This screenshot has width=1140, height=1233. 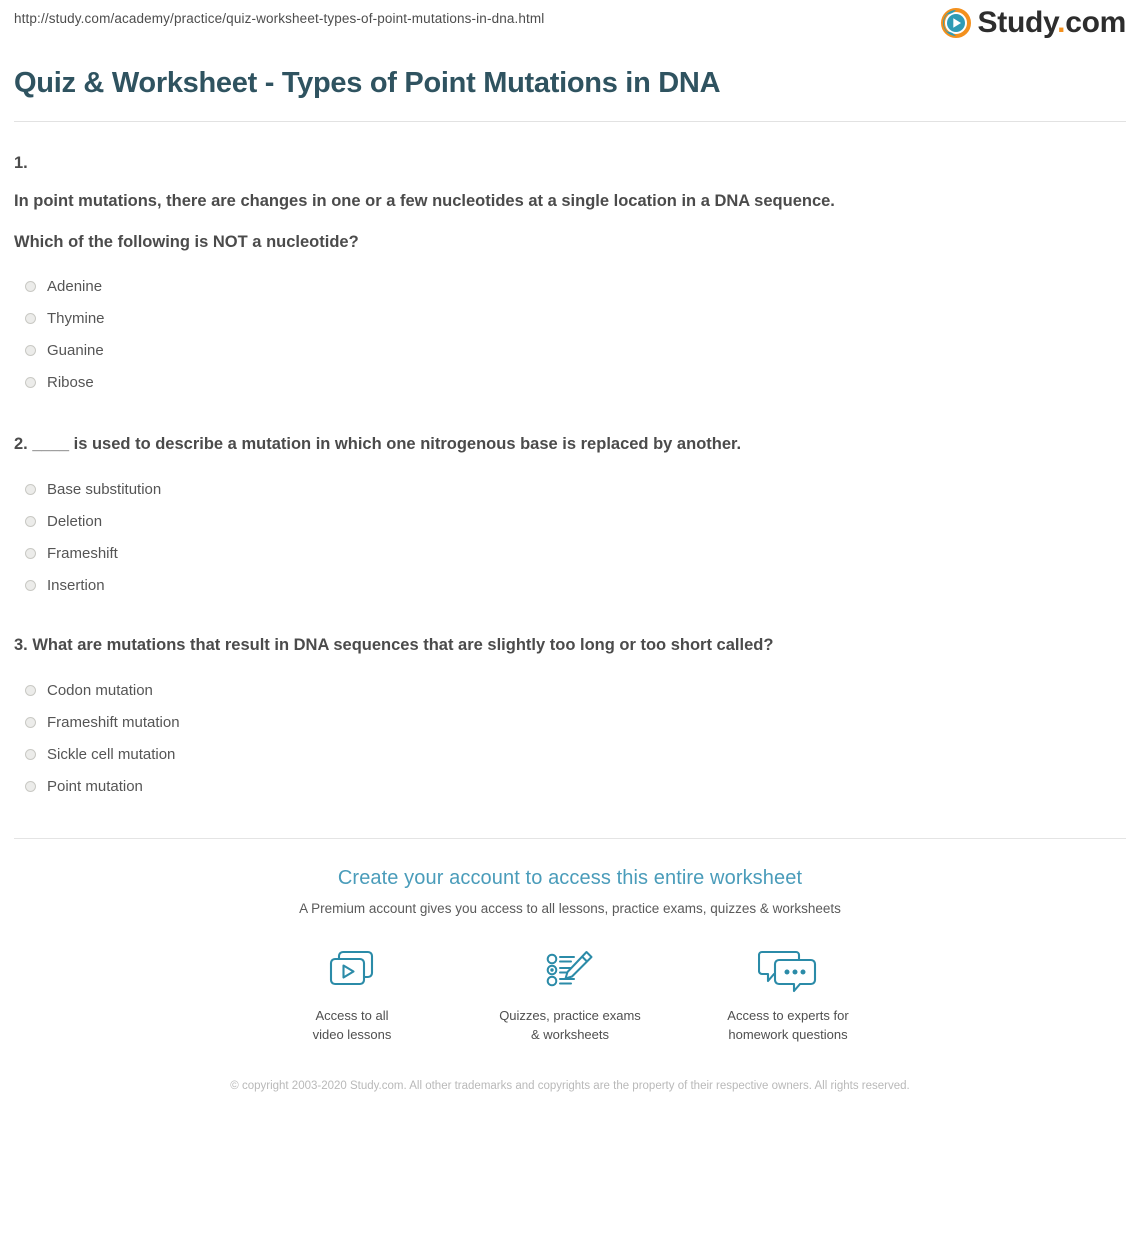 What do you see at coordinates (1017, 22) in the screenshot?
I see `brand-name-part1: Study` at bounding box center [1017, 22].